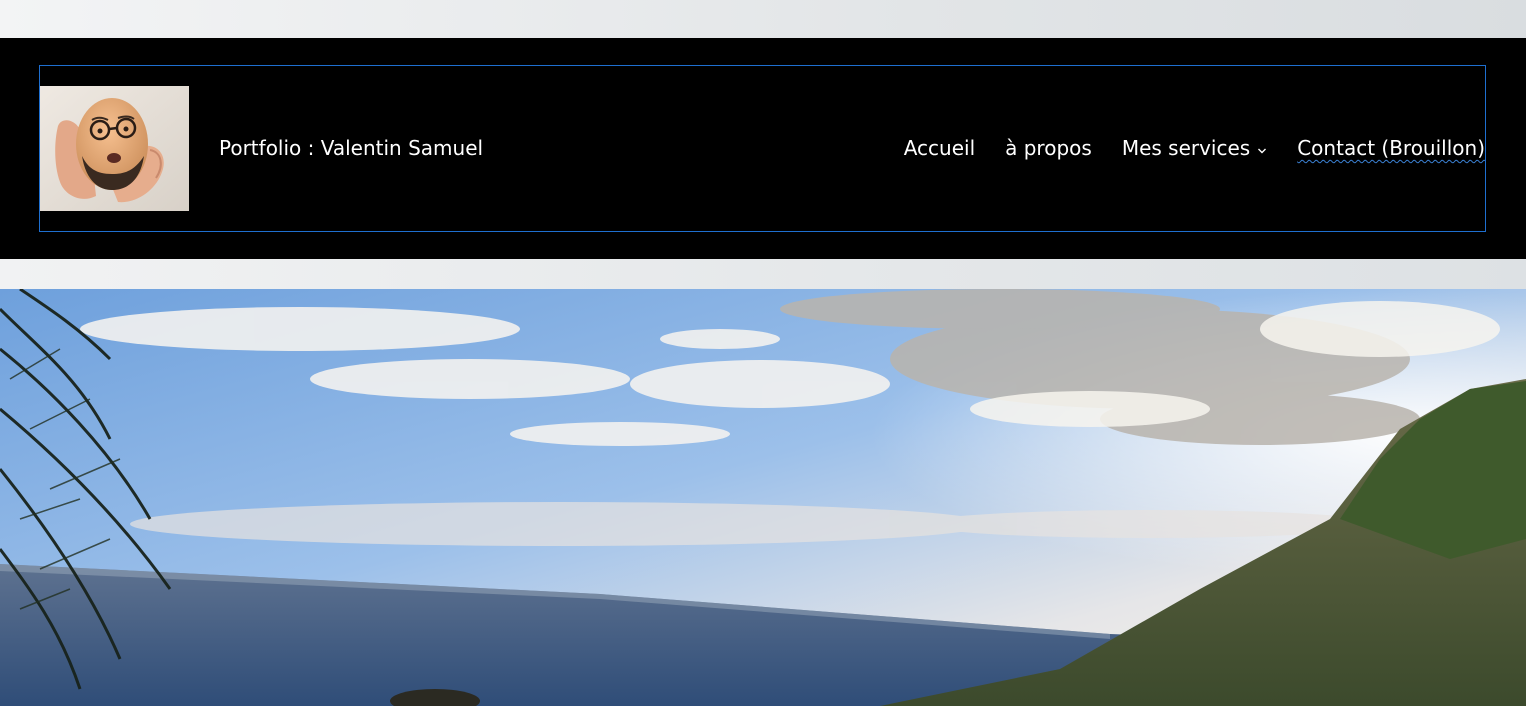 The image size is (1526, 706). I want to click on nav-item-label: Mes services, so click(1186, 148).